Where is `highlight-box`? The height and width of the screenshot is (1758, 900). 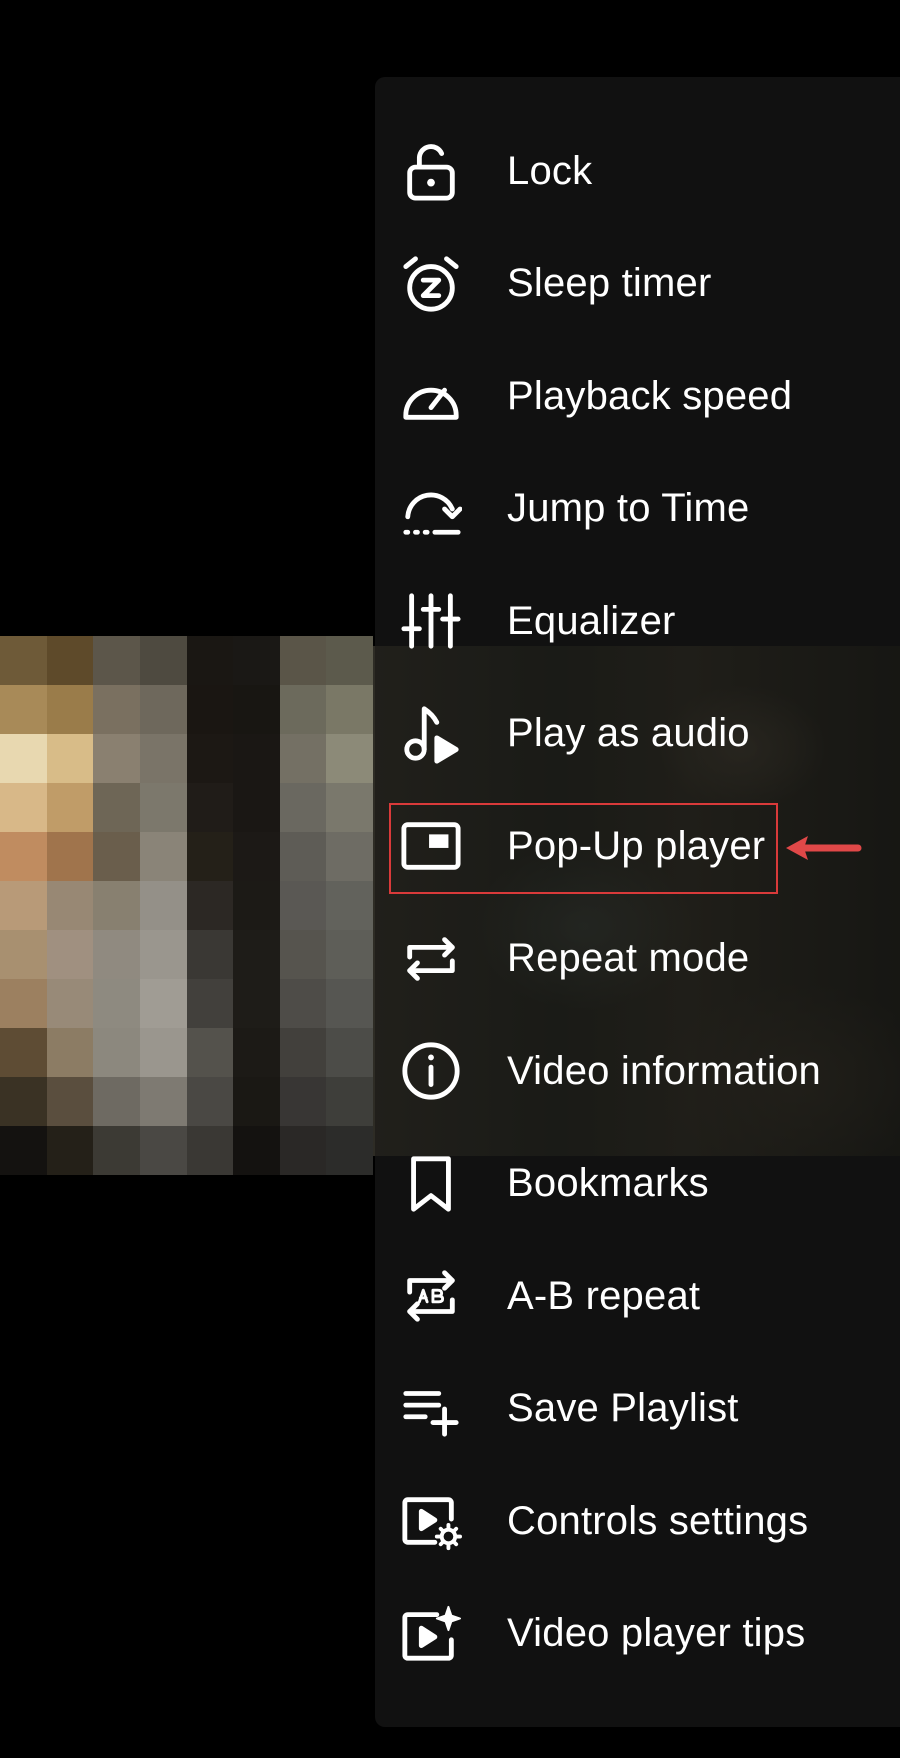 highlight-box is located at coordinates (583, 848).